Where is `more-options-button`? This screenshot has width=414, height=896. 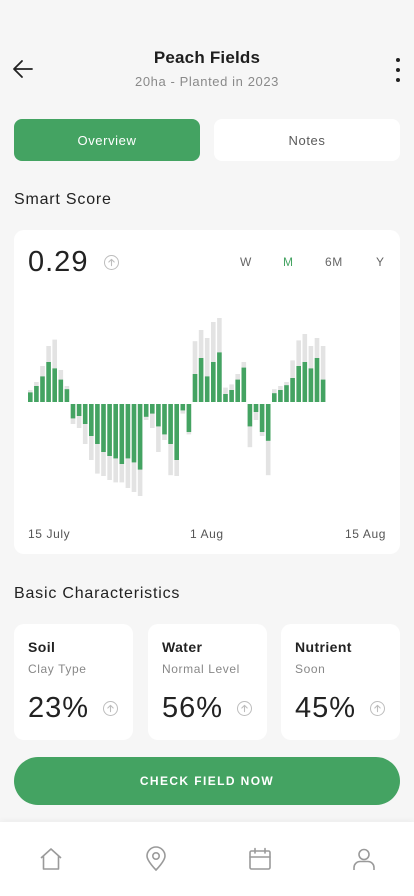 more-options-button is located at coordinates (398, 70).